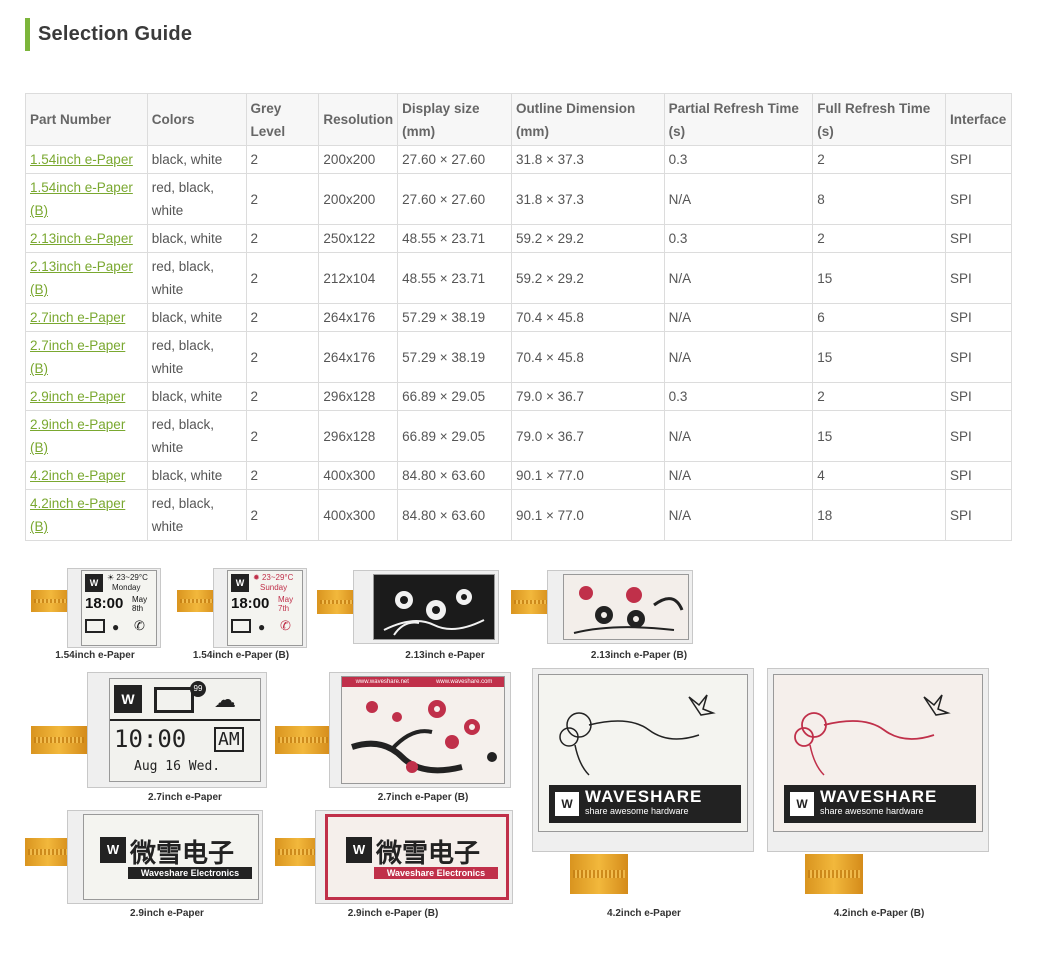 This screenshot has width=1045, height=954. Describe the element at coordinates (250, 603) in the screenshot. I see `time-label: 18:00` at that location.